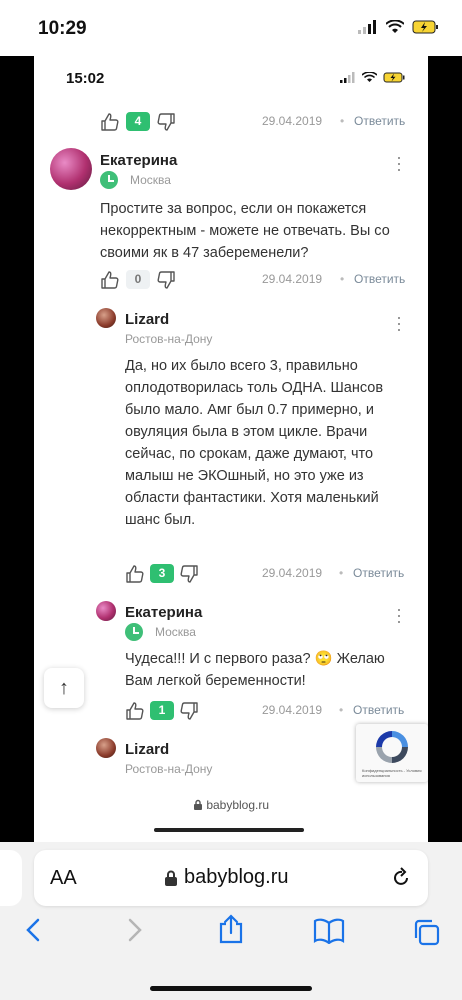 This screenshot has width=462, height=1000. What do you see at coordinates (260, 280) in the screenshot?
I see `comment-actions: 0 29.04.2019 • Ответить` at bounding box center [260, 280].